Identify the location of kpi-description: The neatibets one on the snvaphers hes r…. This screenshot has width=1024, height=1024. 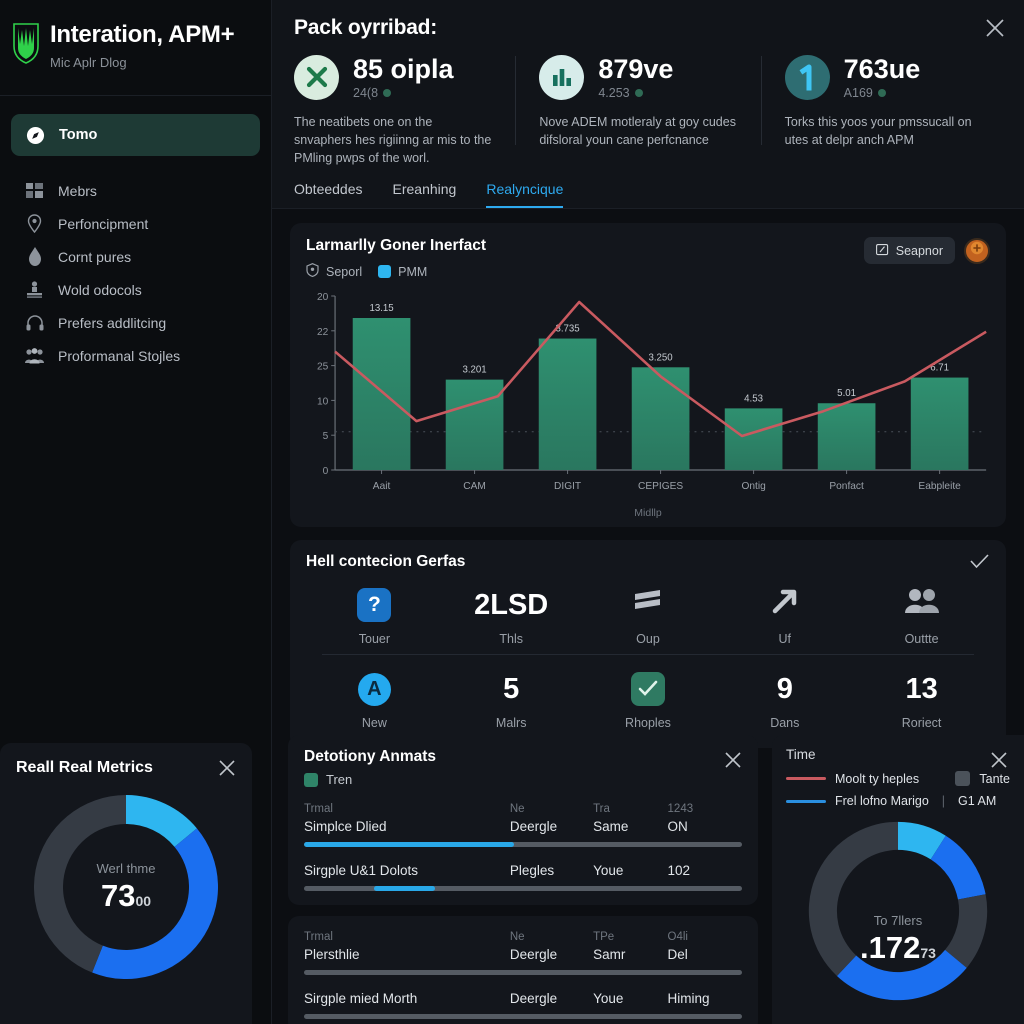
(393, 140).